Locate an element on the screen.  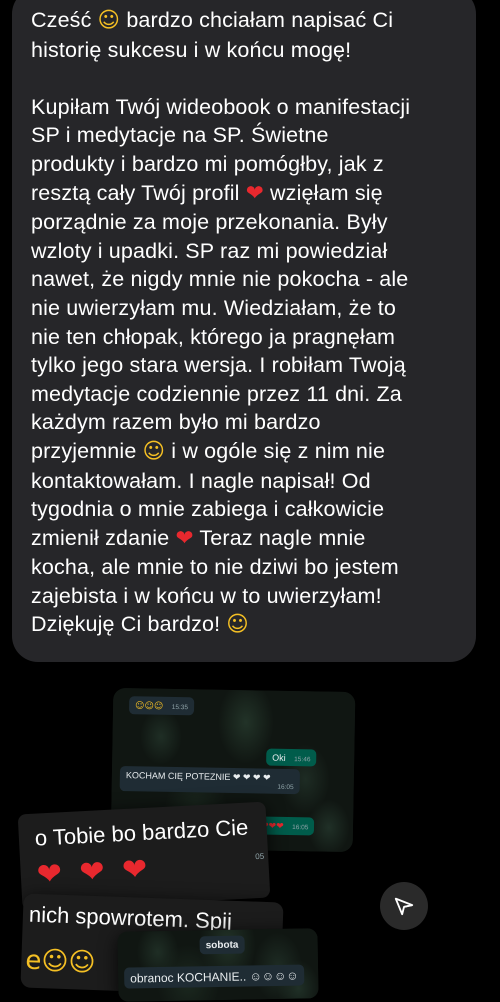
emoji-message: ☺☺☺ 15:35 is located at coordinates (161, 706).